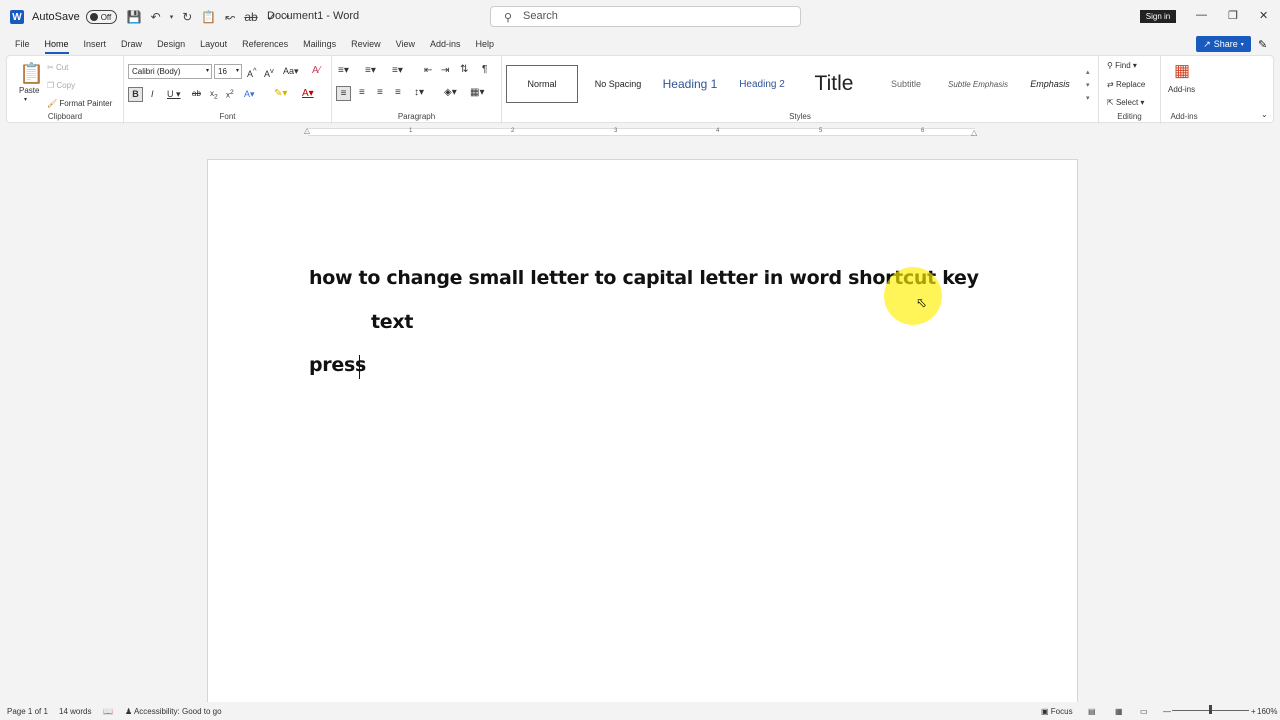 The height and width of the screenshot is (720, 1280). Describe the element at coordinates (450, 92) in the screenshot. I see `shading-icon: ◈▾` at that location.